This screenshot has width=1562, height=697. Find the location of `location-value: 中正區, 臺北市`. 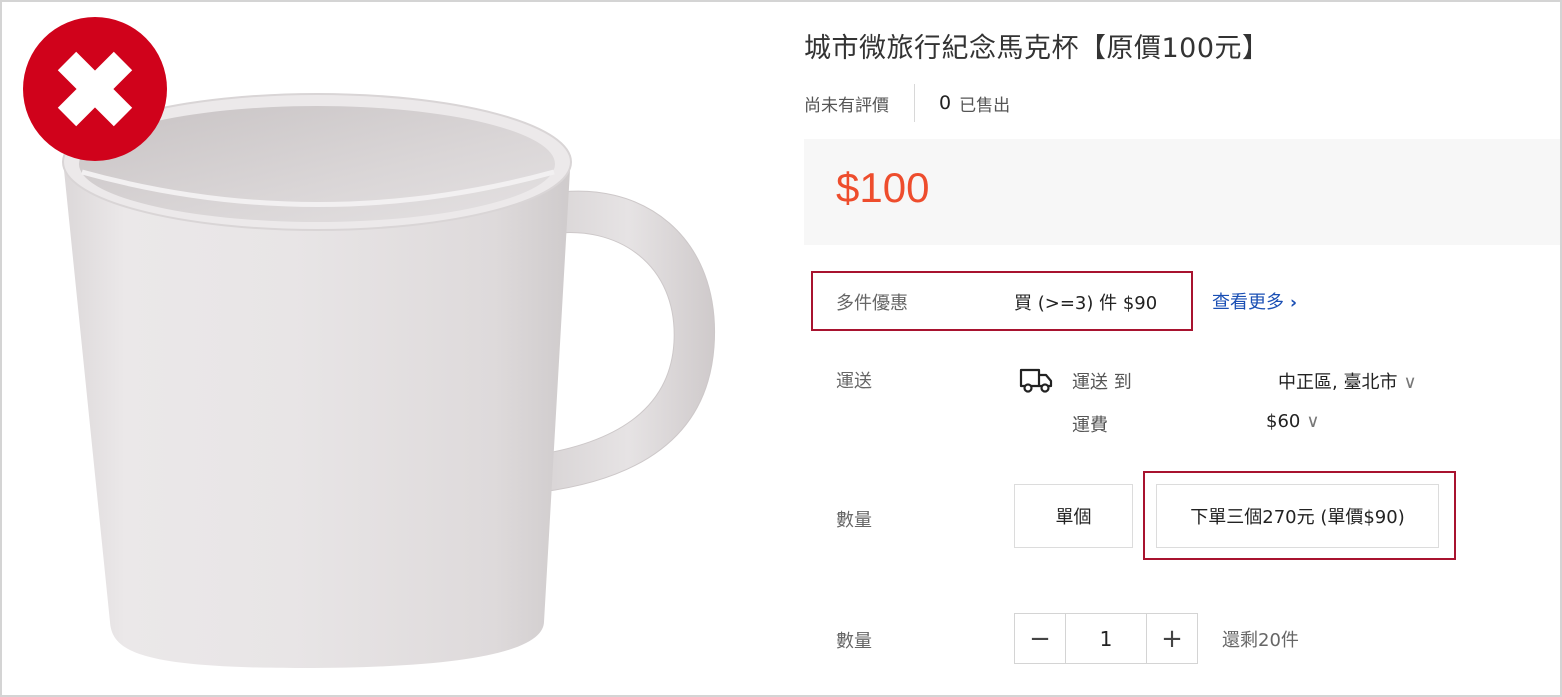

location-value: 中正區, 臺北市 is located at coordinates (1338, 382).